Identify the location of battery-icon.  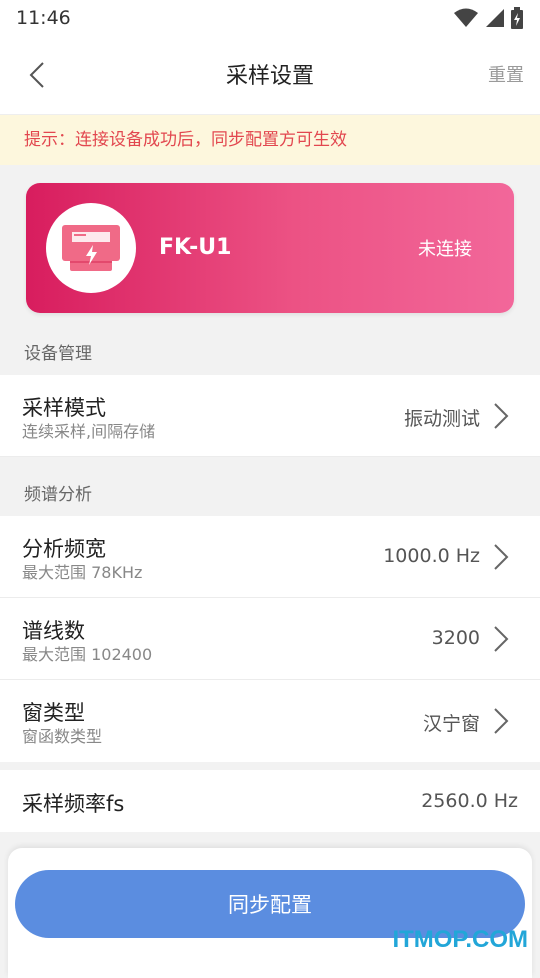
(517, 18).